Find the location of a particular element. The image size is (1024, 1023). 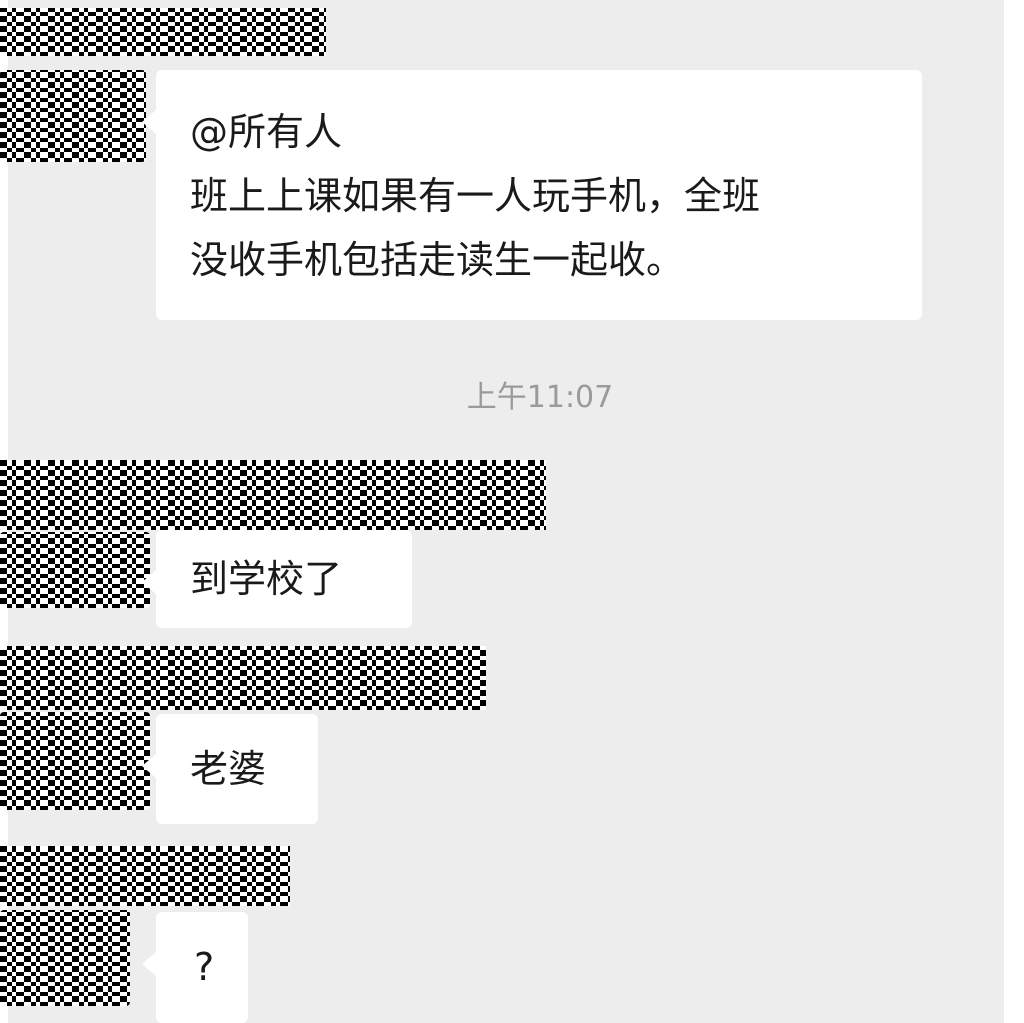

message-text: 到学校了 is located at coordinates (266, 579).